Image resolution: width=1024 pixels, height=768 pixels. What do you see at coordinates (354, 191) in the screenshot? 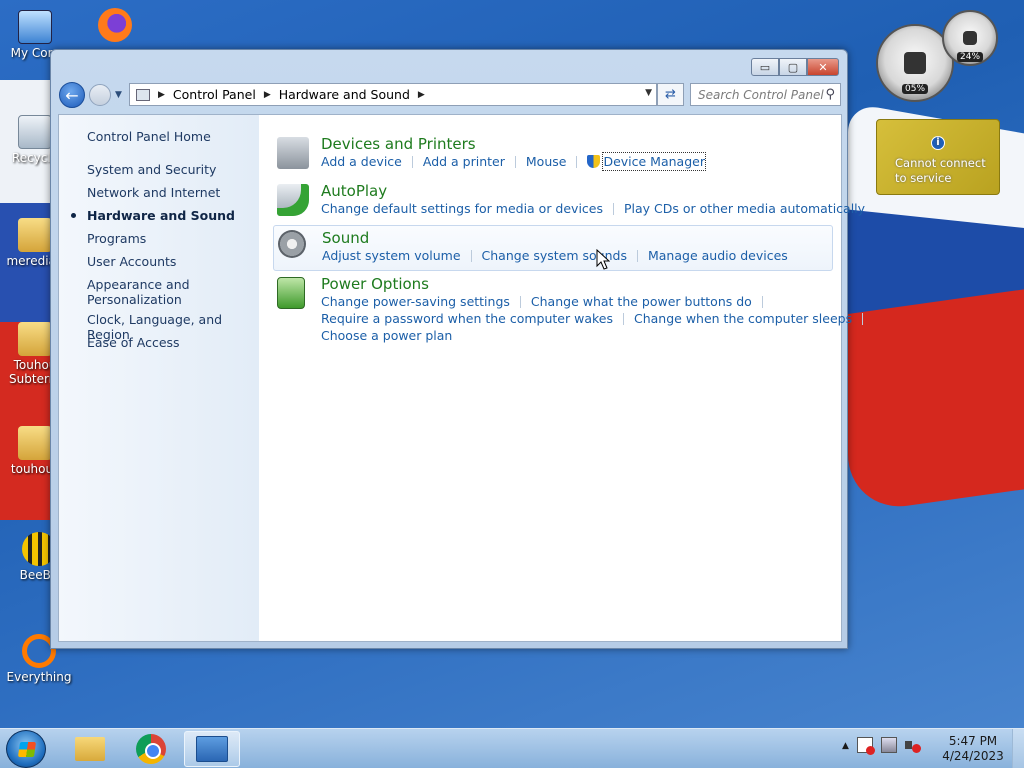
I see `category-title: AutoPlay` at bounding box center [354, 191].